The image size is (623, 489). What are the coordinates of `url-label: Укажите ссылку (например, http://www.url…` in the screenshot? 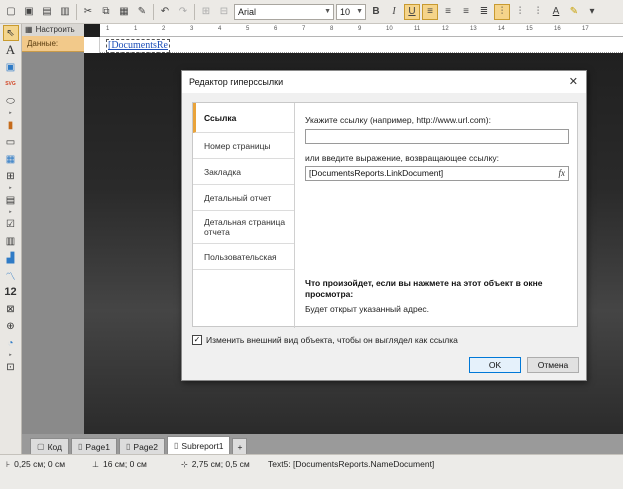 It's located at (398, 120).